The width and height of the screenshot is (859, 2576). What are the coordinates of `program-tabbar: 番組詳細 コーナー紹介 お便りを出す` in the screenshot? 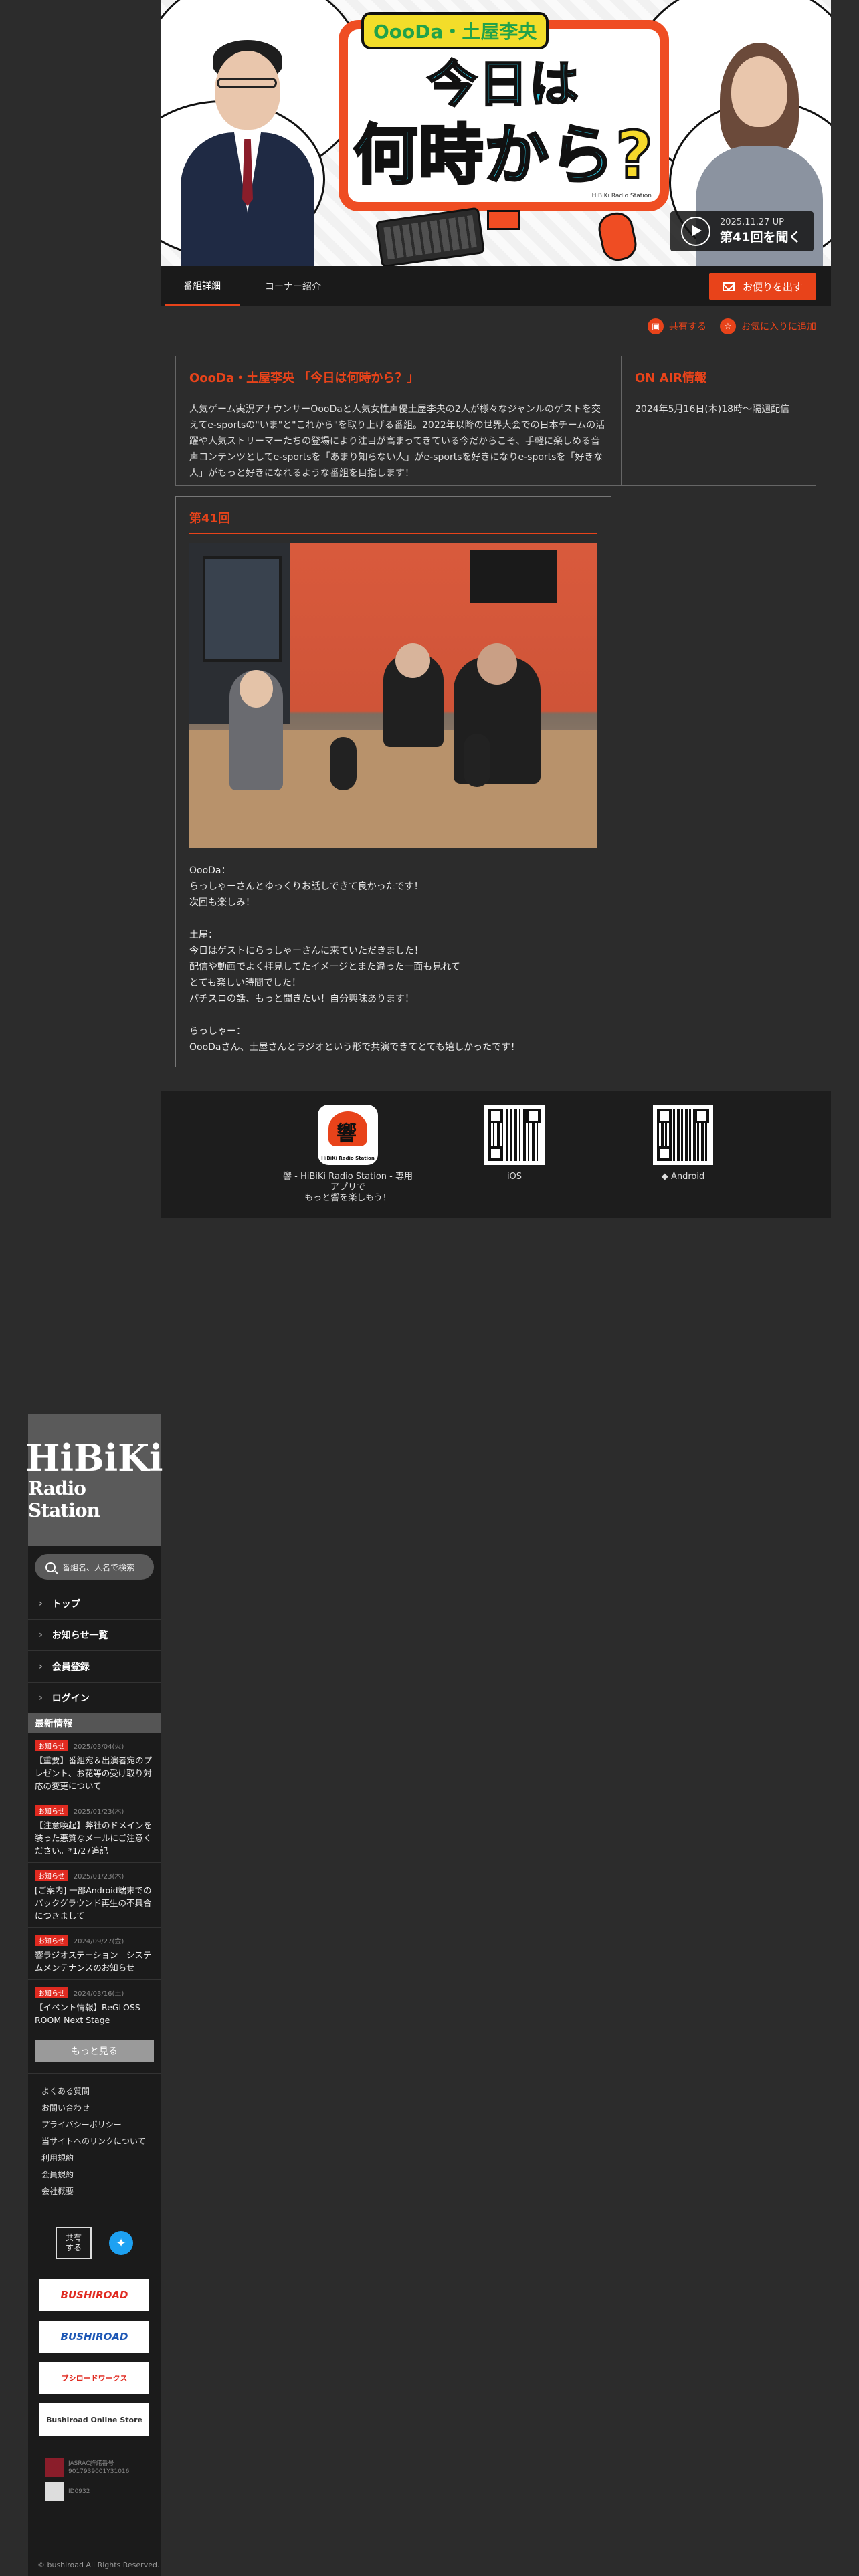 It's located at (496, 286).